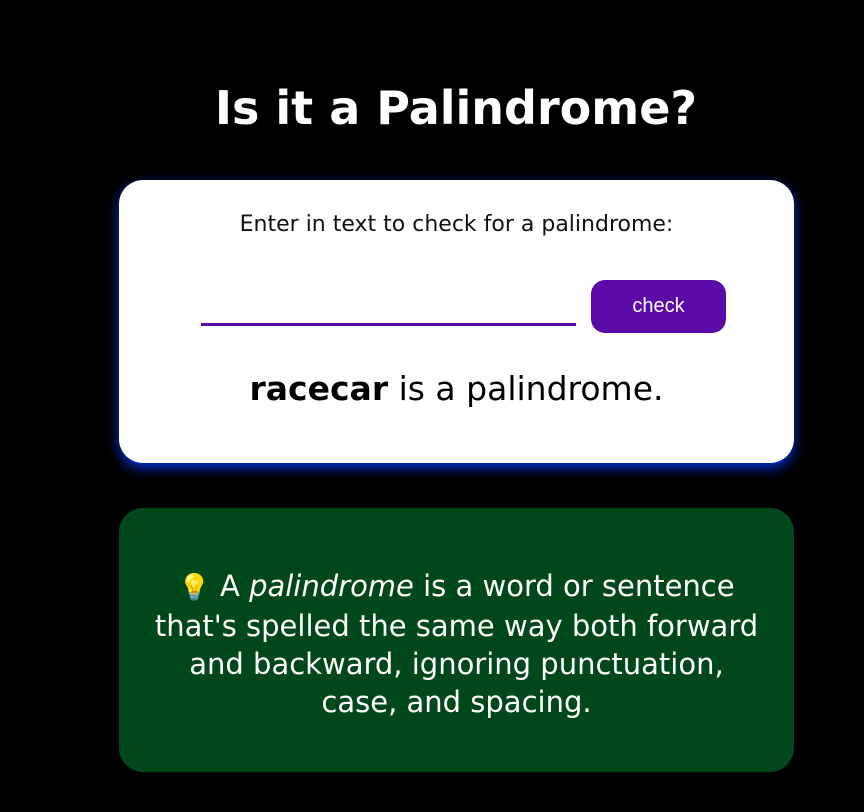  Describe the element at coordinates (319, 388) in the screenshot. I see `result-word: racecar` at that location.